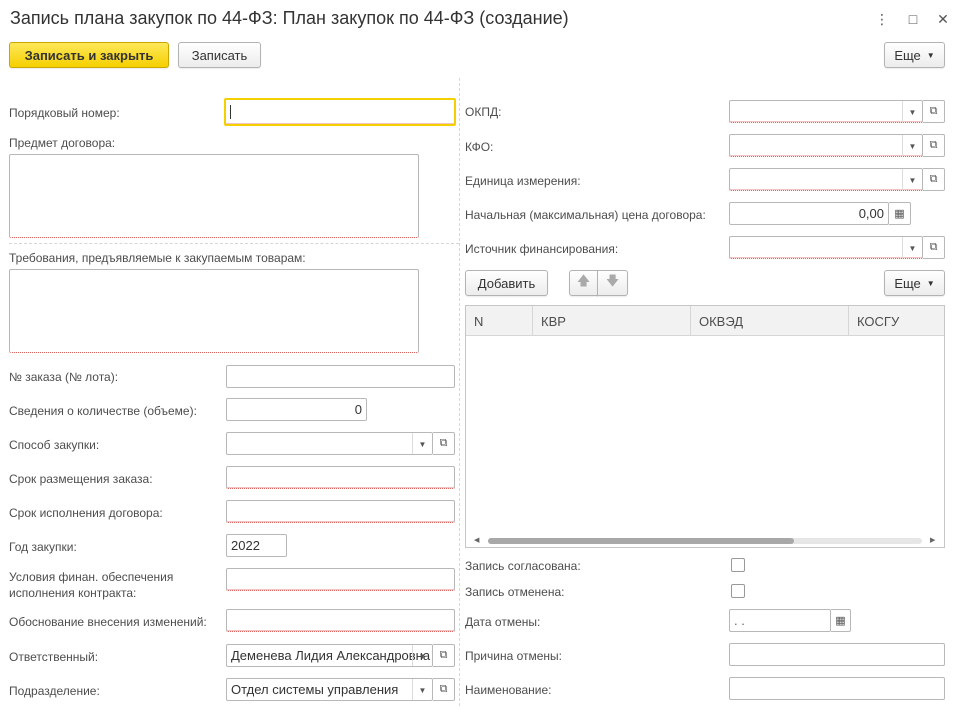 This screenshot has height=709, width=961. What do you see at coordinates (64, 377) in the screenshot?
I see `order-number-label: № заказа (№ лота):` at bounding box center [64, 377].